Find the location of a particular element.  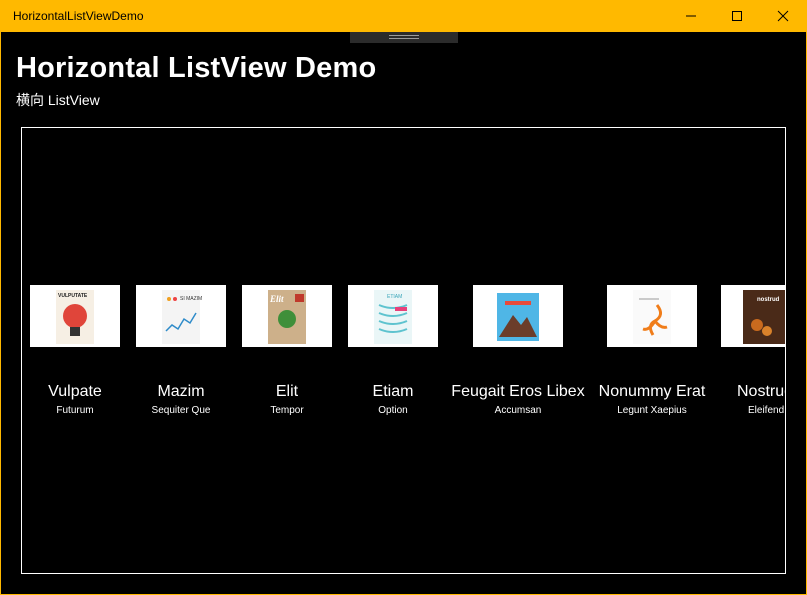

book-cover-image: Elit is located at coordinates (287, 317).